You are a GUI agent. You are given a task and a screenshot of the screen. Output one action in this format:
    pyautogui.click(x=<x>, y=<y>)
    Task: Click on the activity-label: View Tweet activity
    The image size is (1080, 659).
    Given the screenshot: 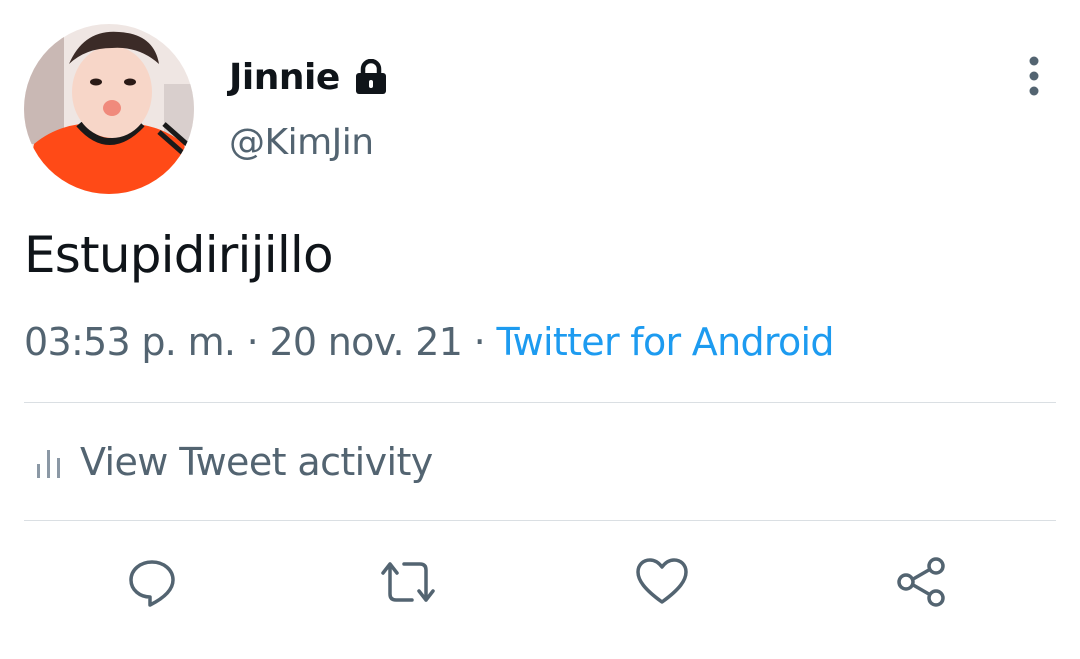 What is the action you would take?
    pyautogui.click(x=256, y=462)
    